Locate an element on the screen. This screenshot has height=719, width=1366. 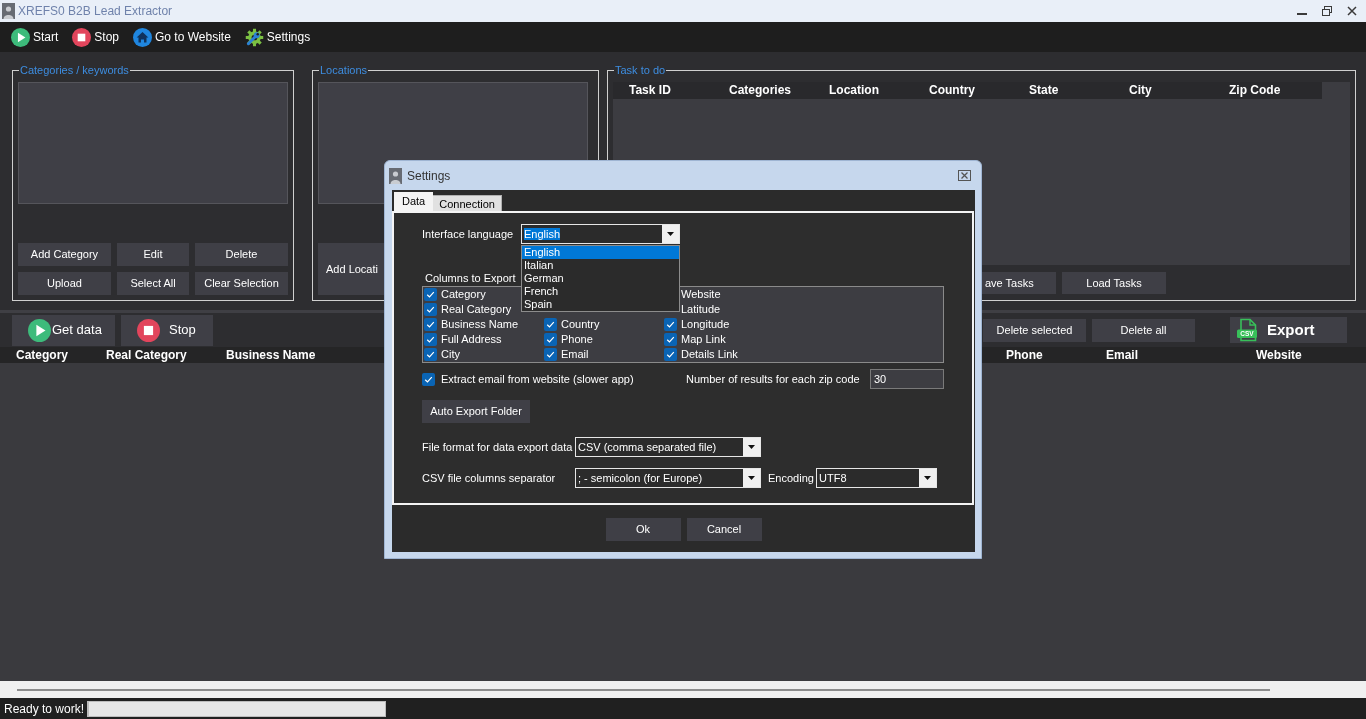
dropdown-option: Italian is located at coordinates (600, 265).